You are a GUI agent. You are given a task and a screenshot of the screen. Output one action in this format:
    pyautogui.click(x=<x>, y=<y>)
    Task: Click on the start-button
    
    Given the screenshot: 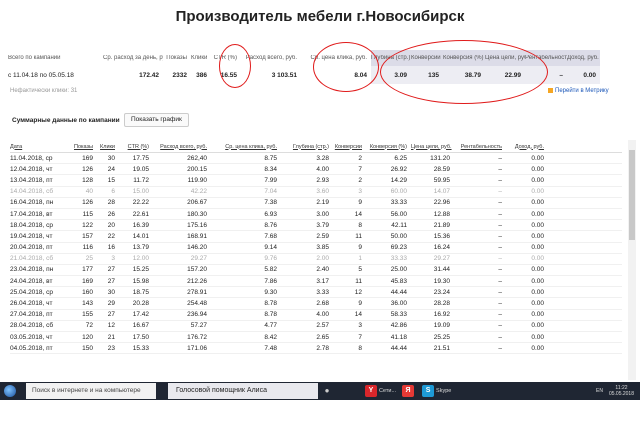 What is the action you would take?
    pyautogui.click(x=10, y=391)
    